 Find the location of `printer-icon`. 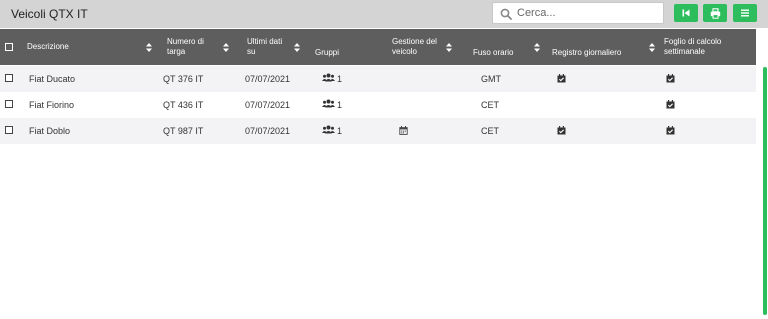

printer-icon is located at coordinates (715, 13).